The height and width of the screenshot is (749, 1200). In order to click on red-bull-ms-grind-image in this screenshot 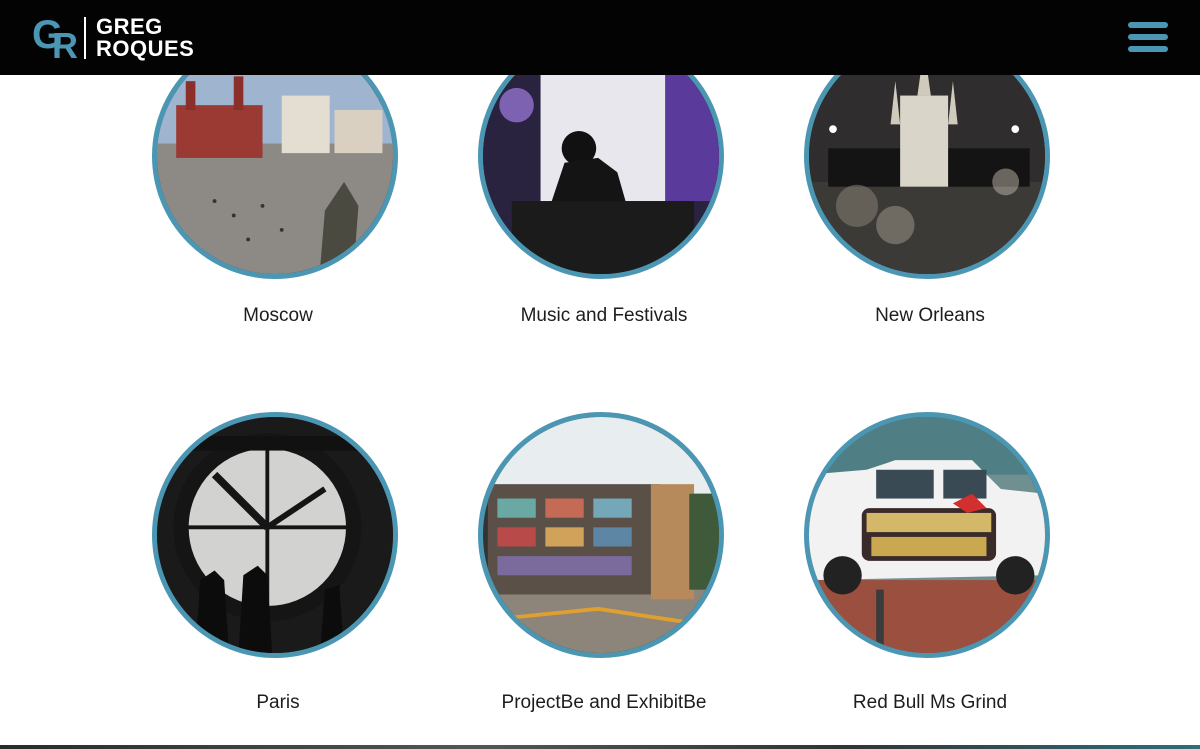, I will do `click(927, 535)`.